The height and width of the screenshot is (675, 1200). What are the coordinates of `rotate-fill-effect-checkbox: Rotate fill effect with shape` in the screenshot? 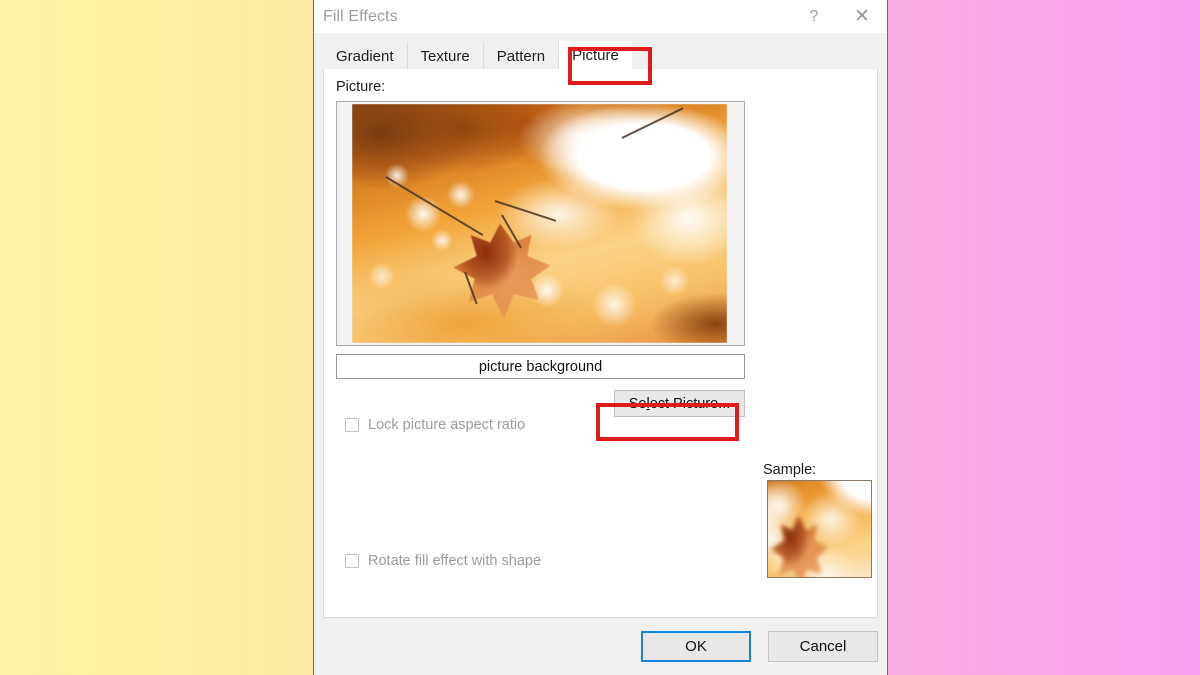 It's located at (443, 561).